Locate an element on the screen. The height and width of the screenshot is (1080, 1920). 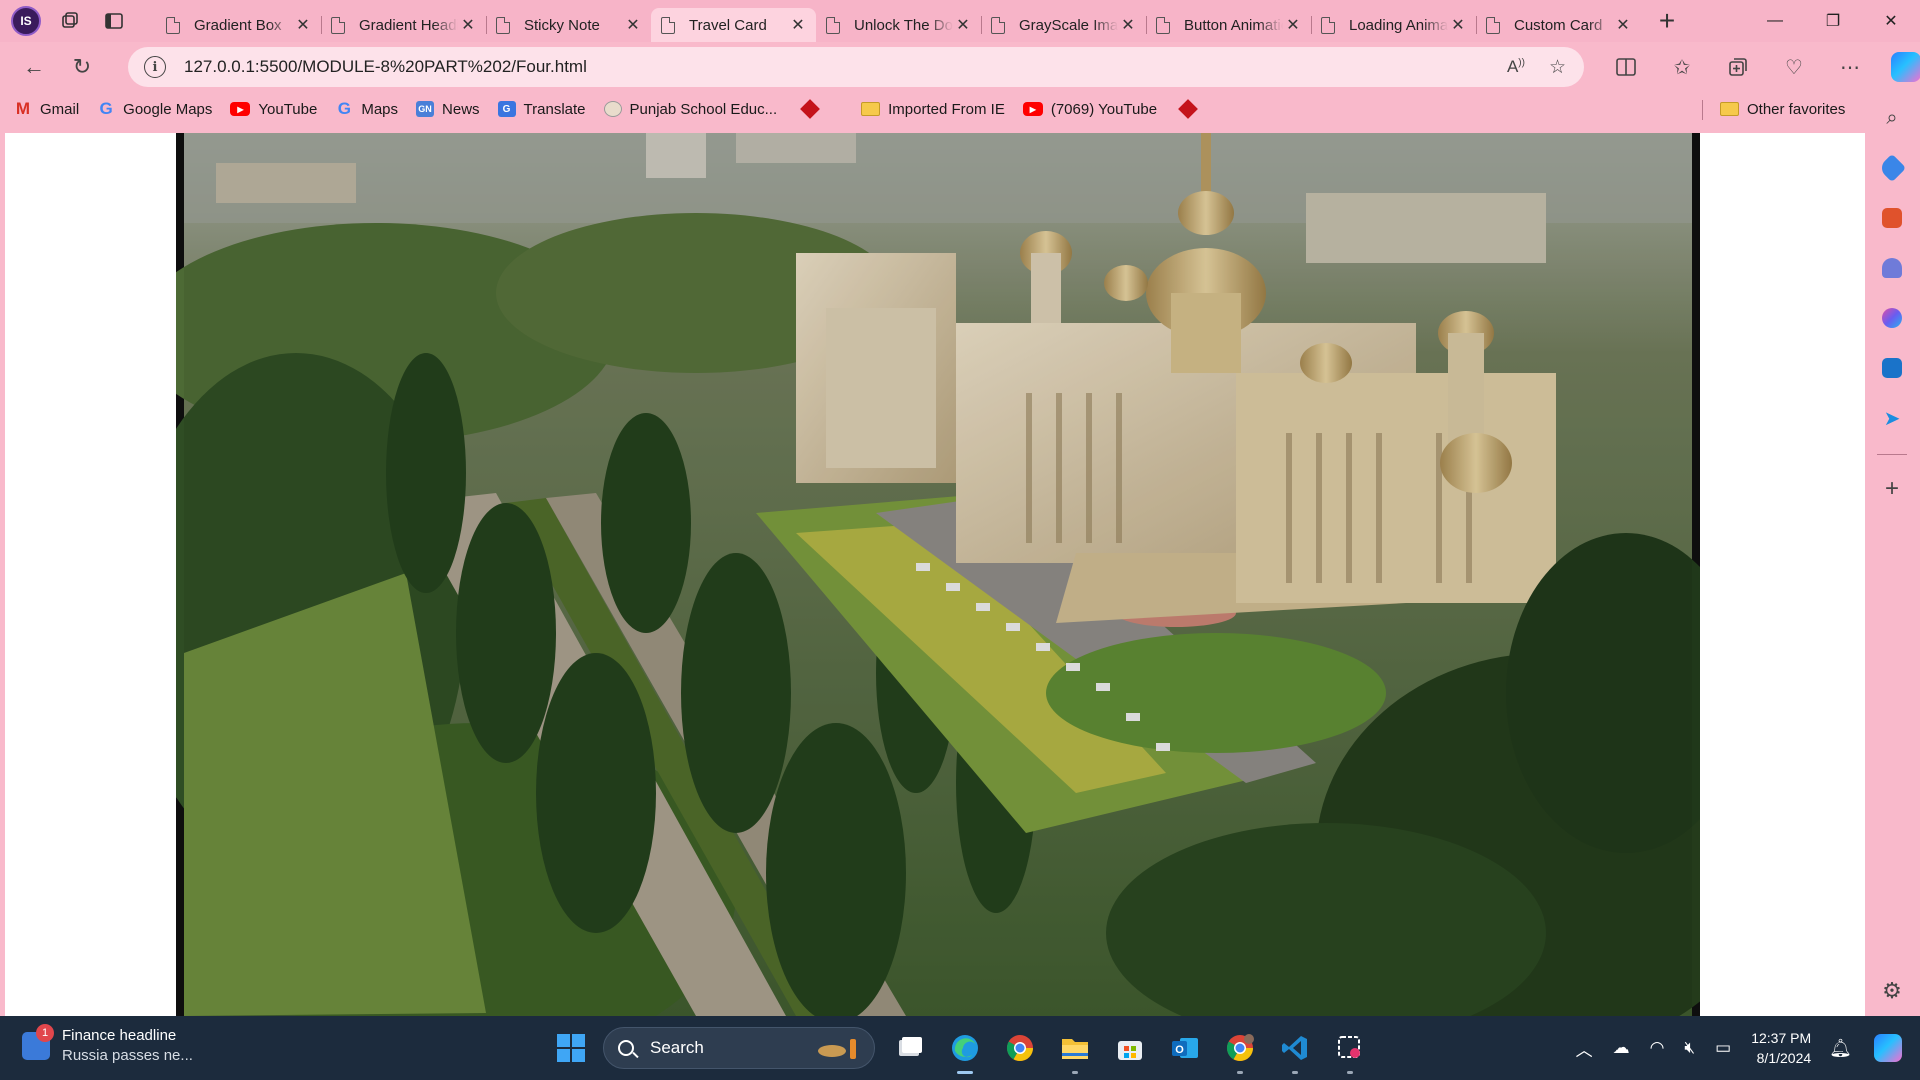
outlook-icon: O is located at coordinates (1185, 1048).